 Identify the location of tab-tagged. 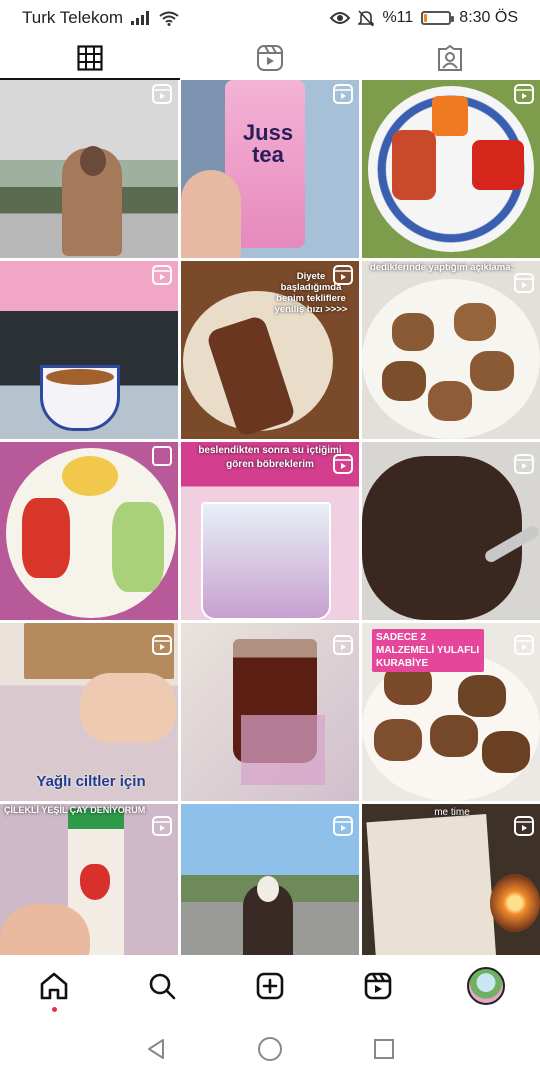
(450, 58).